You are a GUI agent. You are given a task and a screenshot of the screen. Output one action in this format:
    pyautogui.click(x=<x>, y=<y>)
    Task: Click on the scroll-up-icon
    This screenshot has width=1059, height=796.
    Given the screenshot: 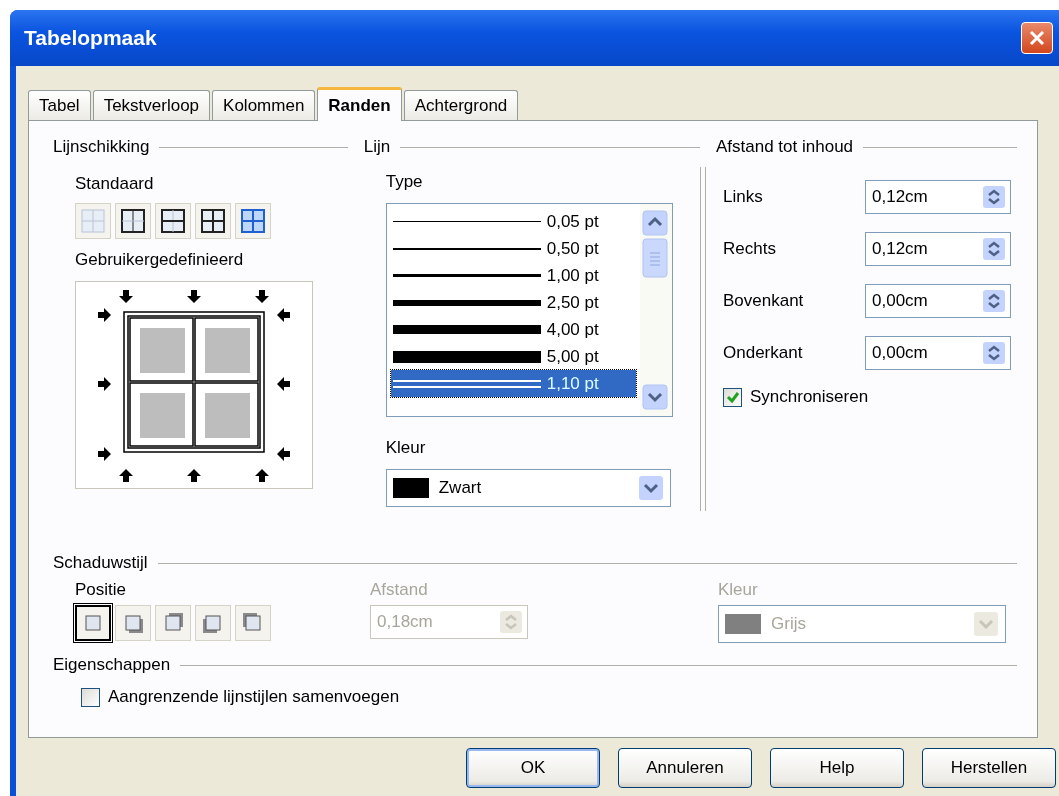 What is the action you would take?
    pyautogui.click(x=654, y=223)
    